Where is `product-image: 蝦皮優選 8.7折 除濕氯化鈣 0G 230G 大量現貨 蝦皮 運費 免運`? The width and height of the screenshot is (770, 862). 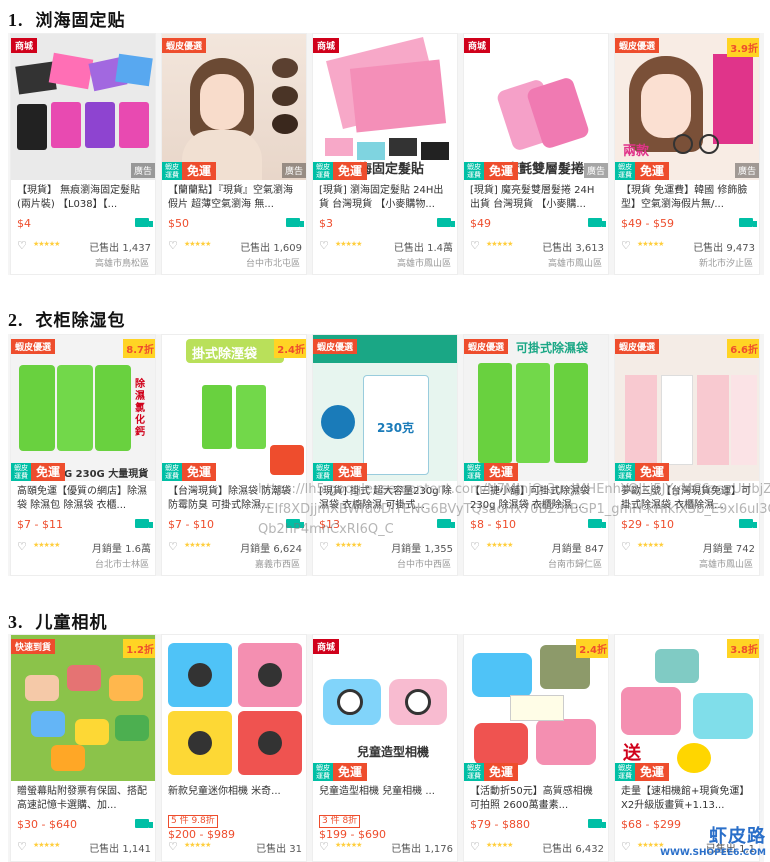
product-image: 蝦皮優選 8.7折 除濕氯化鈣 0G 230G 大量現貨 蝦皮 運費 免運 is located at coordinates (83, 408).